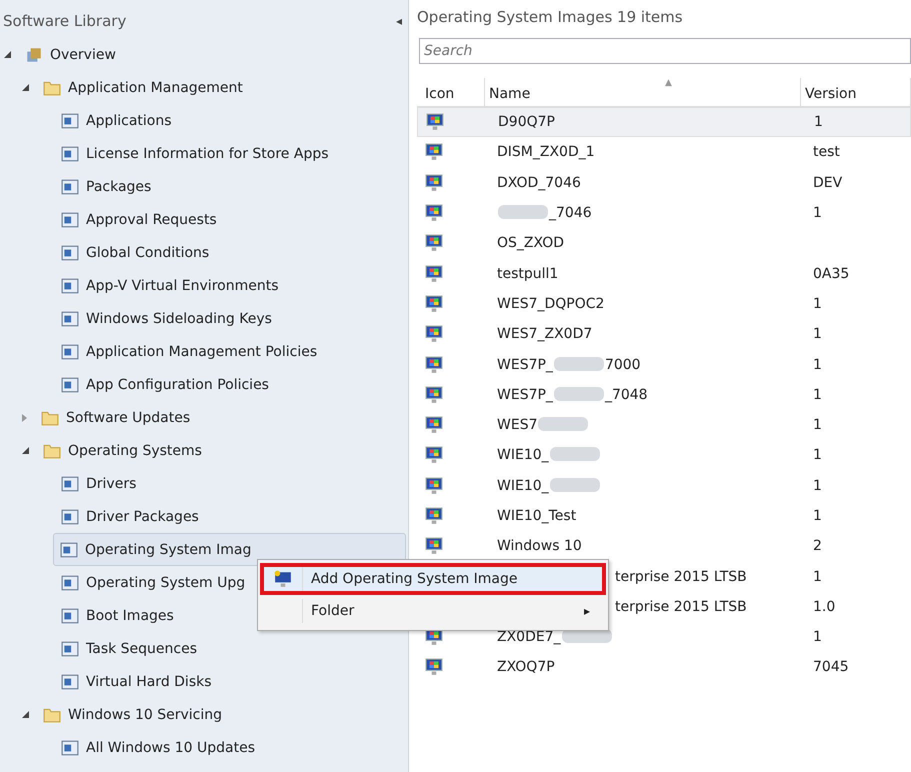  I want to click on name-text: WES7_DQPOC2, so click(550, 304).